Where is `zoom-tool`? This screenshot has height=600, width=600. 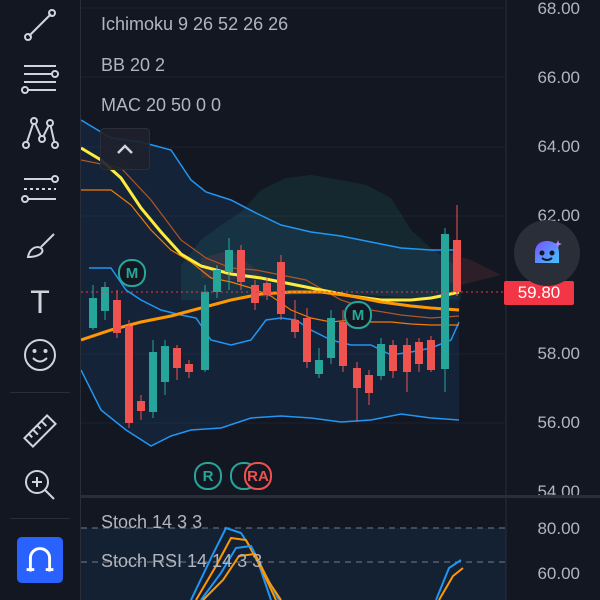
zoom-tool is located at coordinates (40, 485).